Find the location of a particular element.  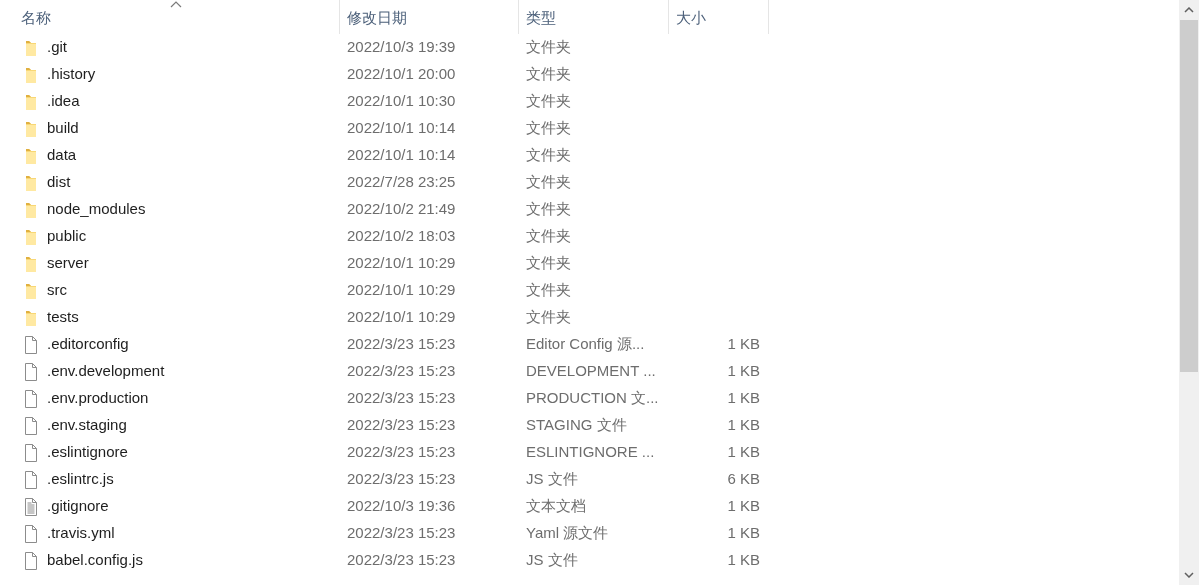

file-name: .eslintrc.js is located at coordinates (80, 479).